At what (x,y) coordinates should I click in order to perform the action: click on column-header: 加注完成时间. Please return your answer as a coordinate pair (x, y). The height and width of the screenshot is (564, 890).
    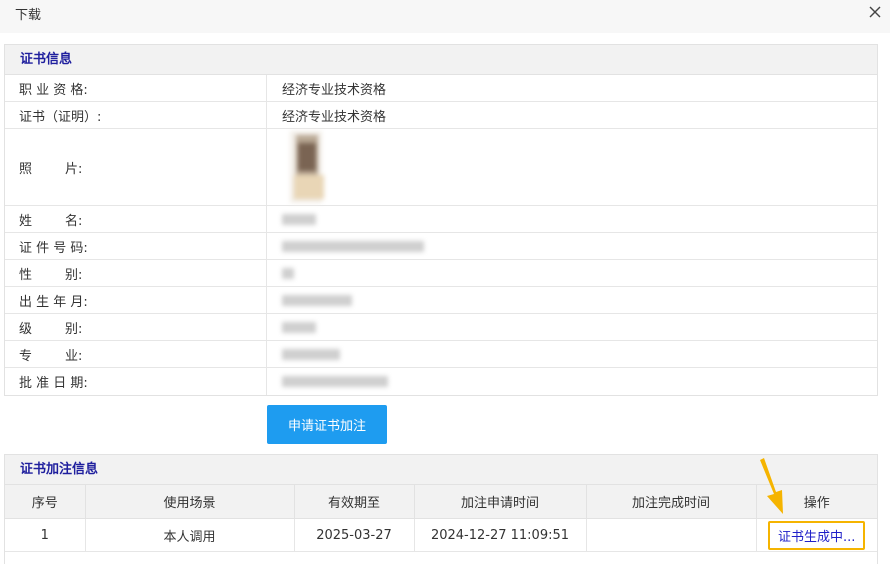
    Looking at the image, I should click on (671, 502).